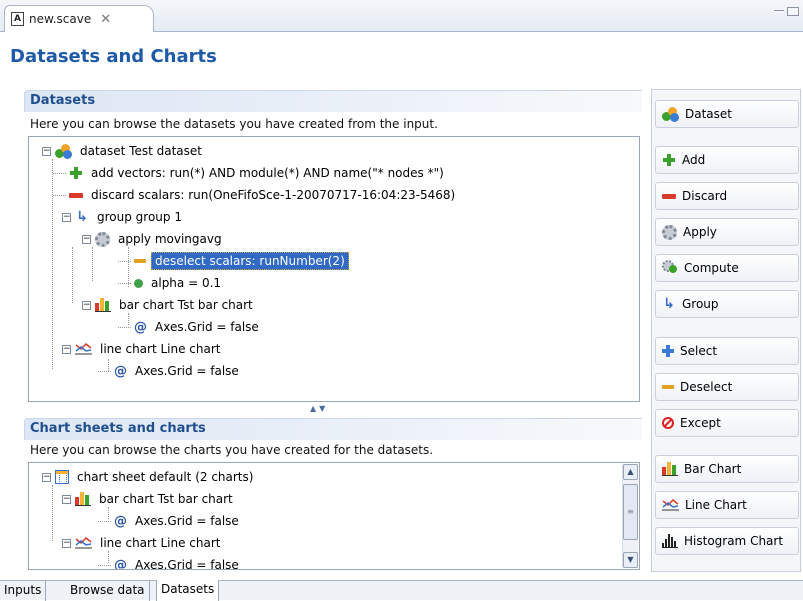 The height and width of the screenshot is (601, 803). I want to click on add-button: Add, so click(727, 160).